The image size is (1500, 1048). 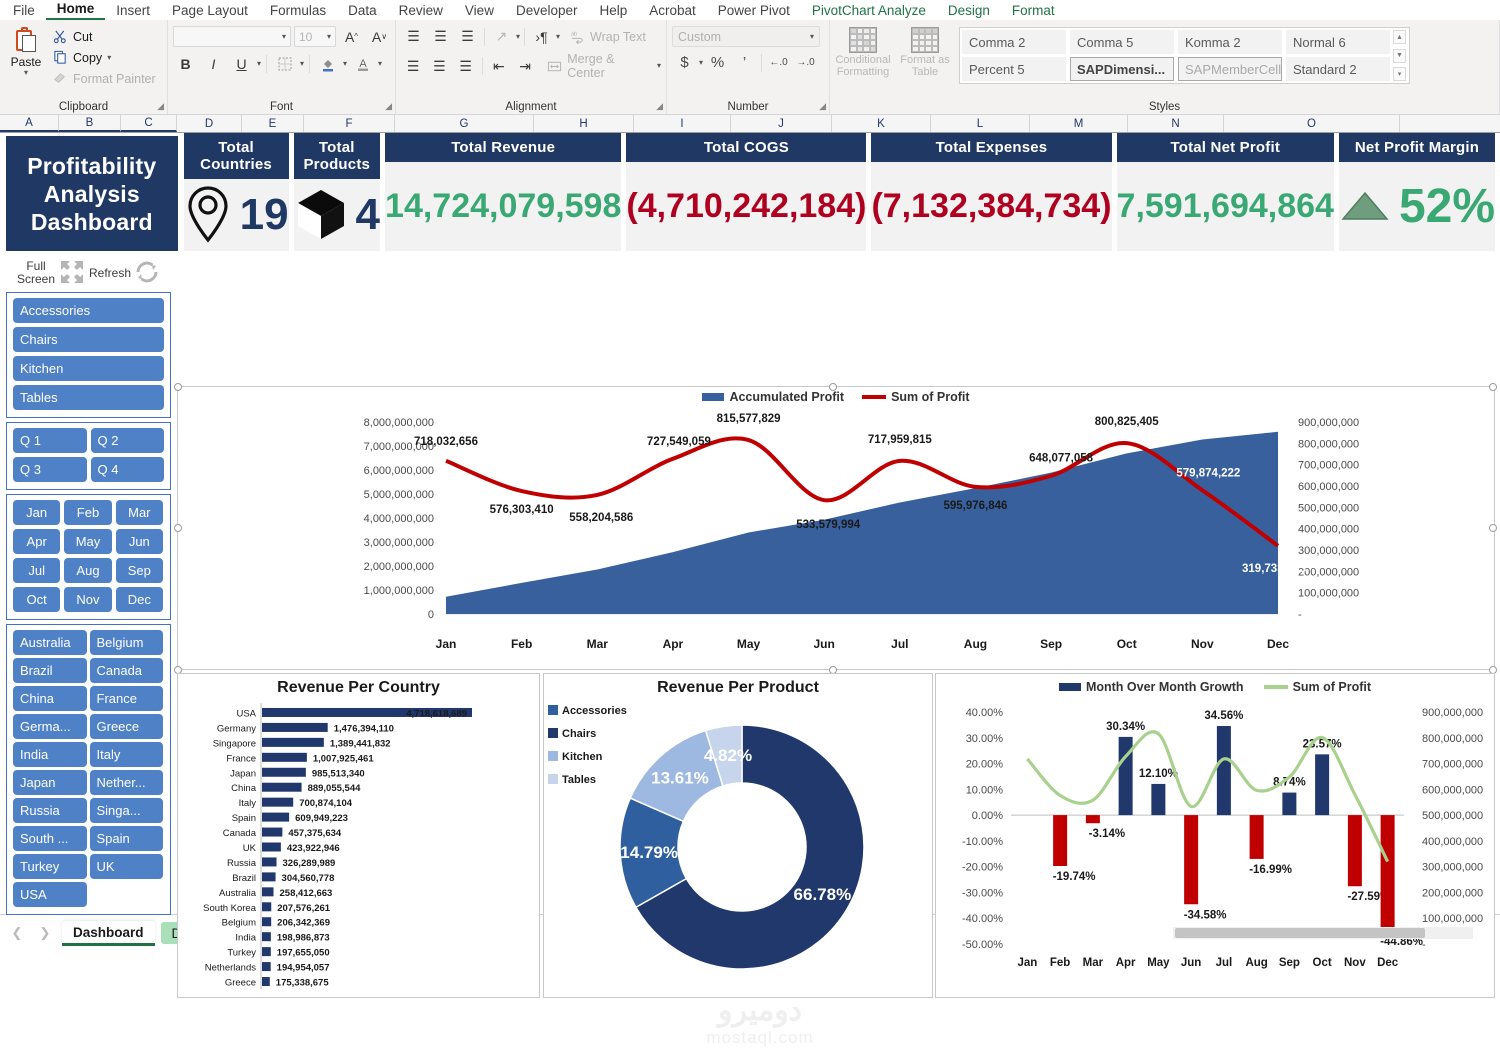 What do you see at coordinates (50, 698) in the screenshot?
I see `slicer-item-china: China` at bounding box center [50, 698].